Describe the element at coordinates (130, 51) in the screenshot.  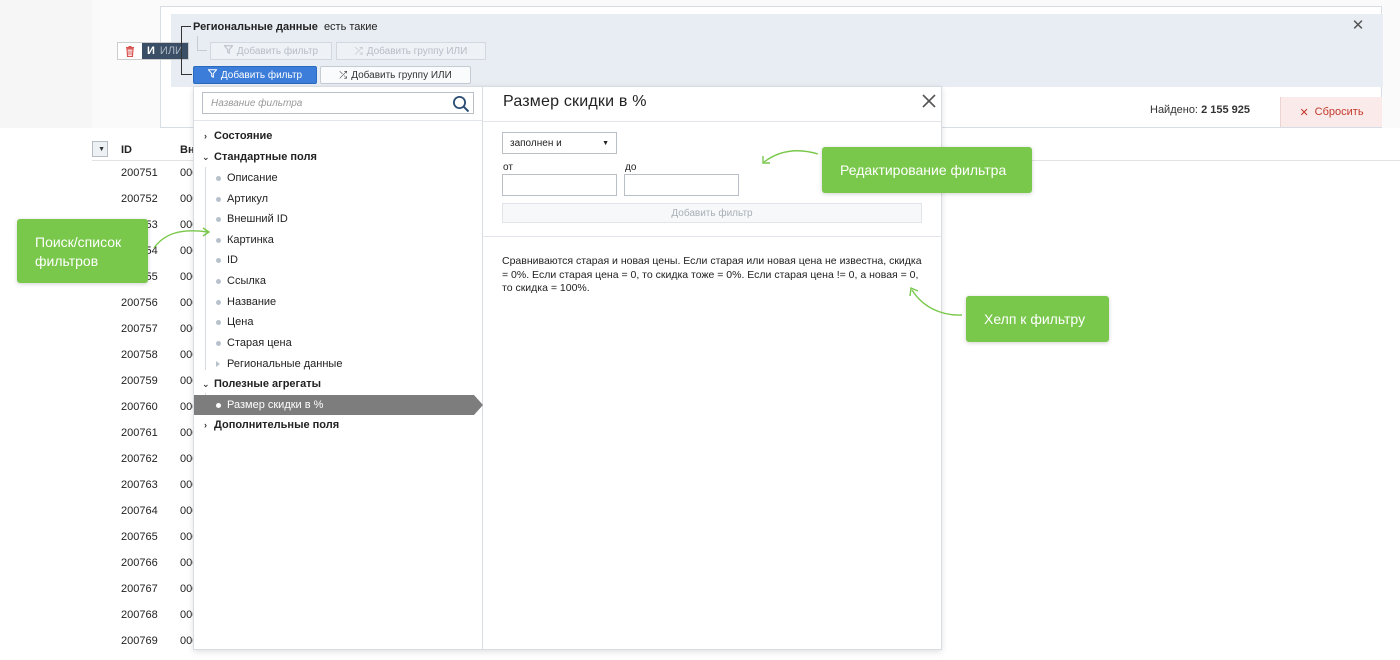
I see `delete-group-icon` at that location.